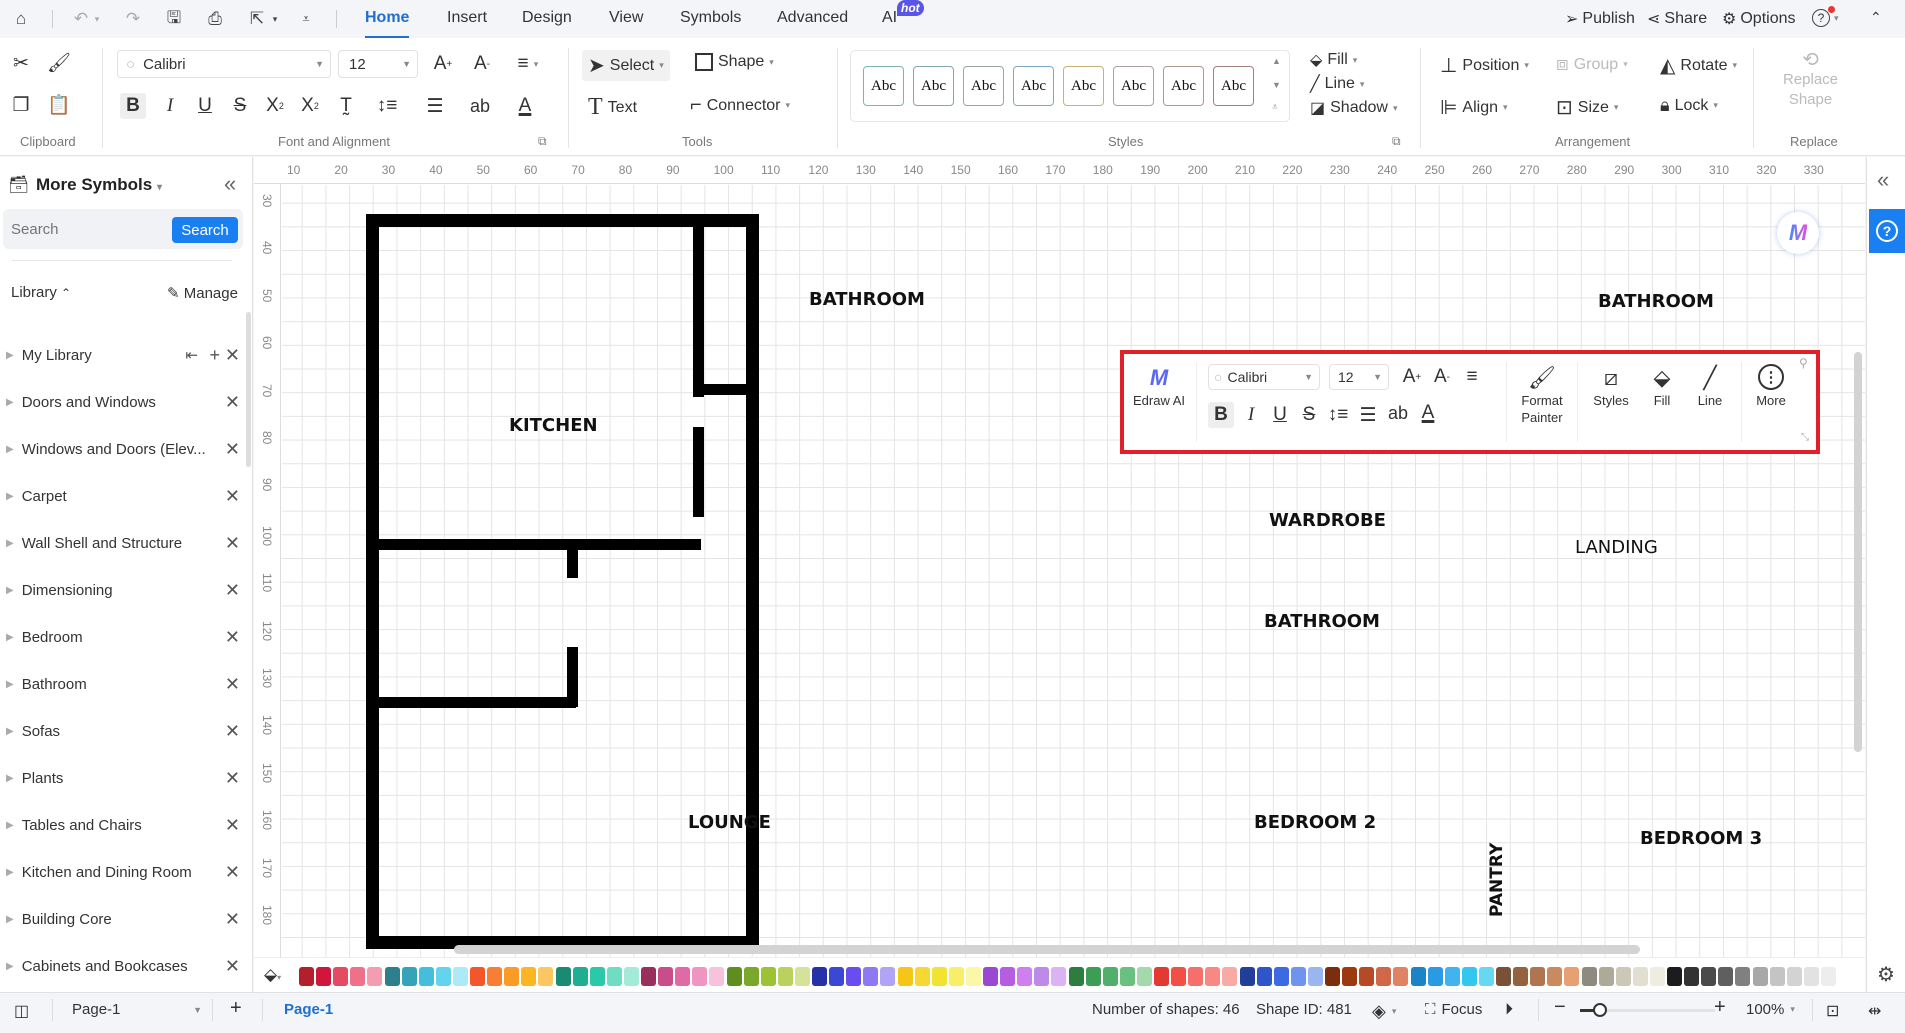 The width and height of the screenshot is (1905, 1033). Describe the element at coordinates (1333, 60) in the screenshot. I see `fill-button: ⬙ Fill ▾` at that location.